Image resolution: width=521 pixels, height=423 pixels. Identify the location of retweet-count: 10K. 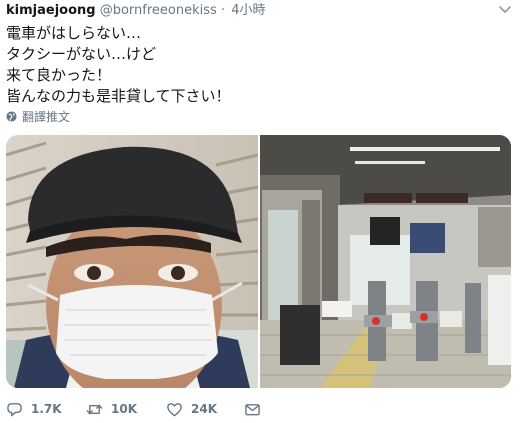
(124, 409).